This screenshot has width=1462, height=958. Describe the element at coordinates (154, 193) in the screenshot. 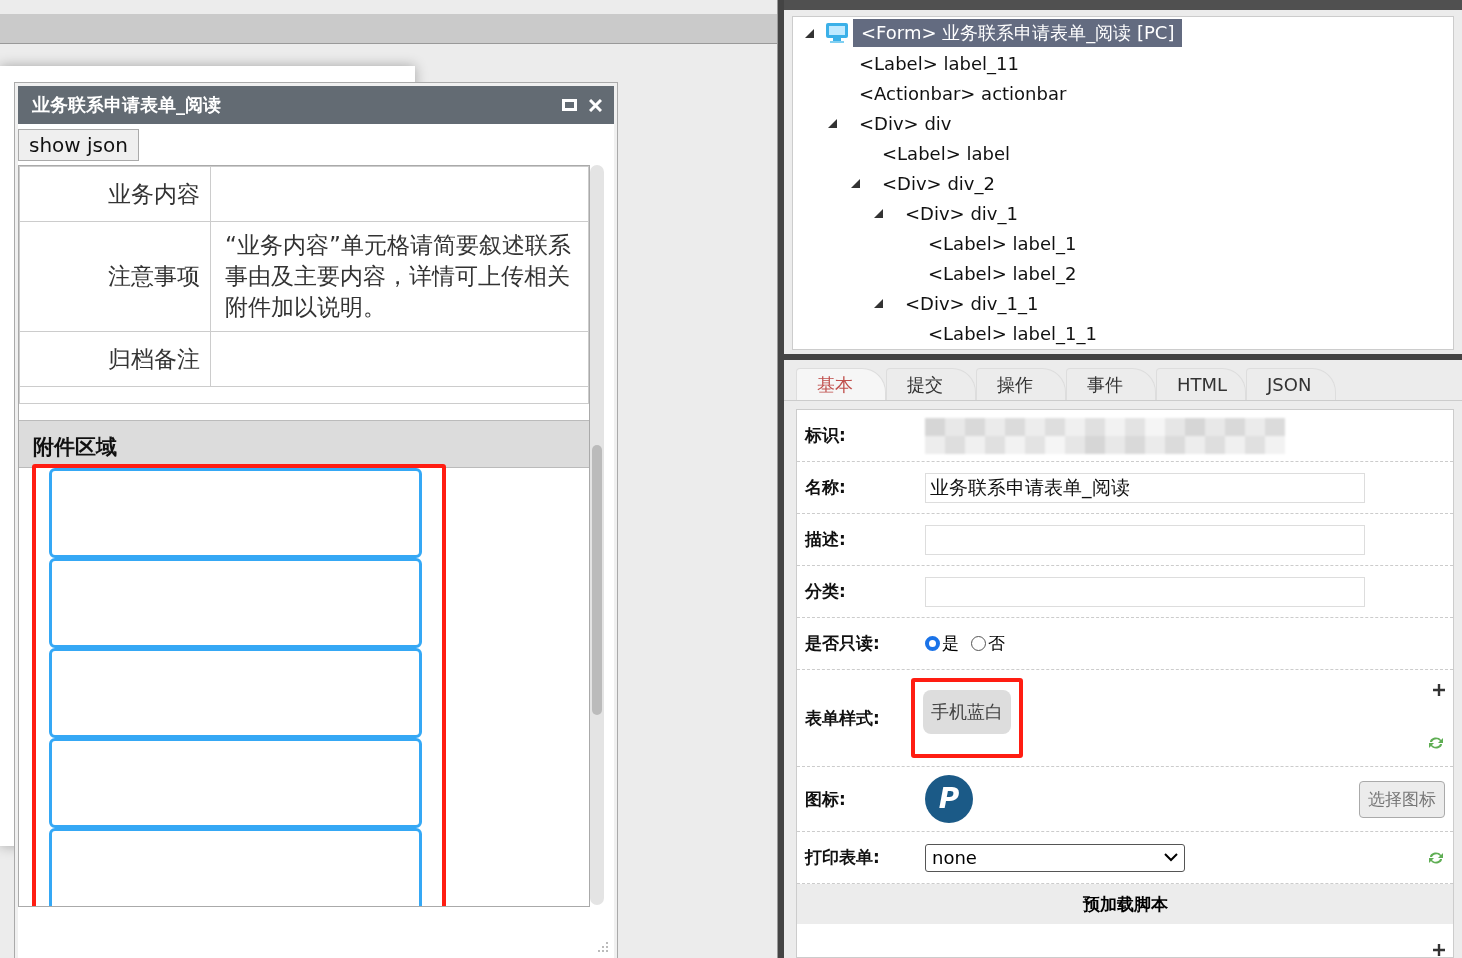

I see `field-label: 业务内容` at that location.